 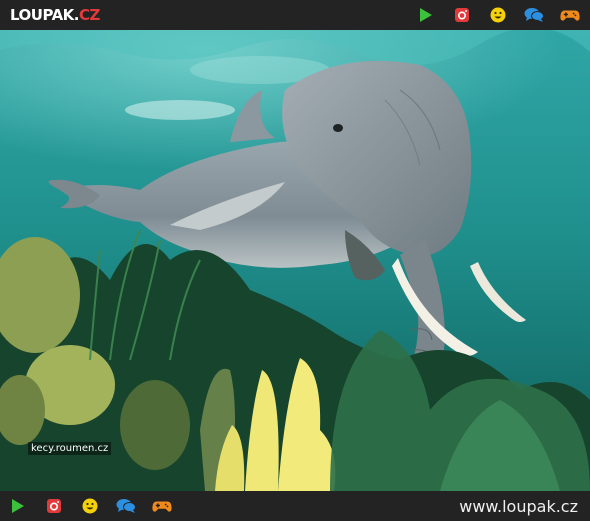 I want to click on bottom-icon-group, so click(x=90, y=506).